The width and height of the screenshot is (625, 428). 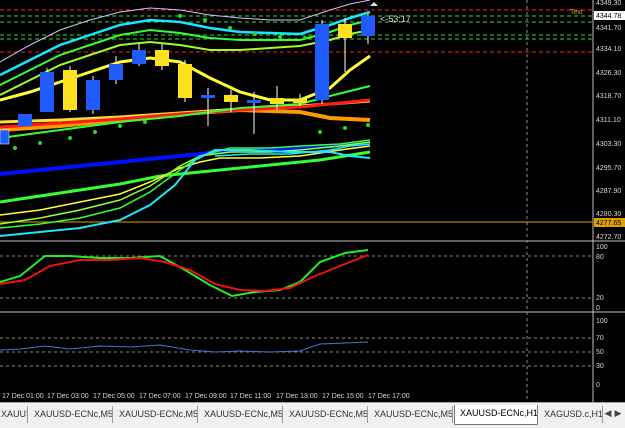 What do you see at coordinates (297, 396) in the screenshot?
I see `time-tick: 17 Dec 13:00` at bounding box center [297, 396].